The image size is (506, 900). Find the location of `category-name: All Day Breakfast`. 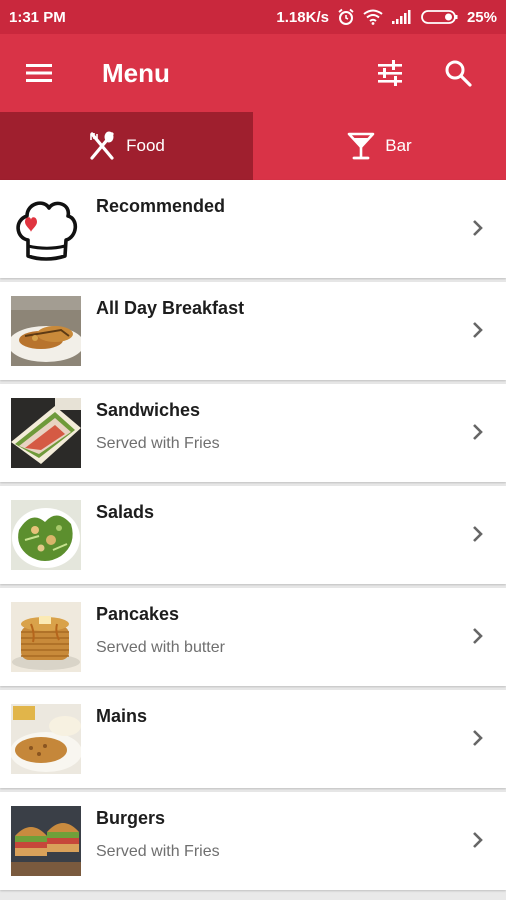

category-name: All Day Breakfast is located at coordinates (170, 308).